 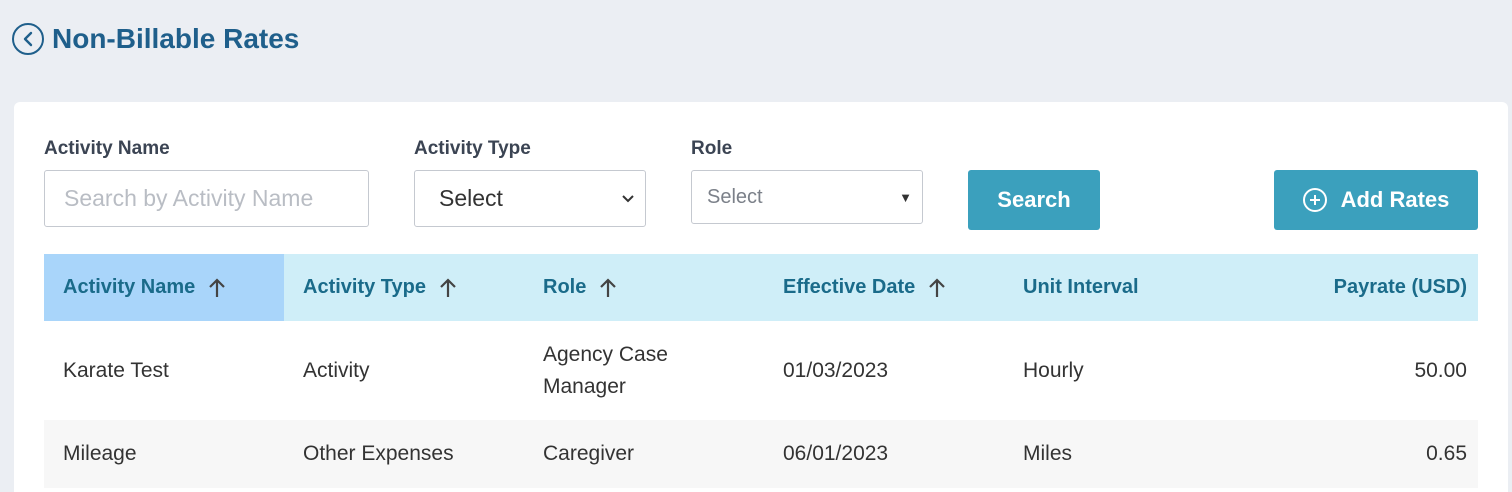 What do you see at coordinates (176, 38) in the screenshot?
I see `page-title: Non-Billable Rates` at bounding box center [176, 38].